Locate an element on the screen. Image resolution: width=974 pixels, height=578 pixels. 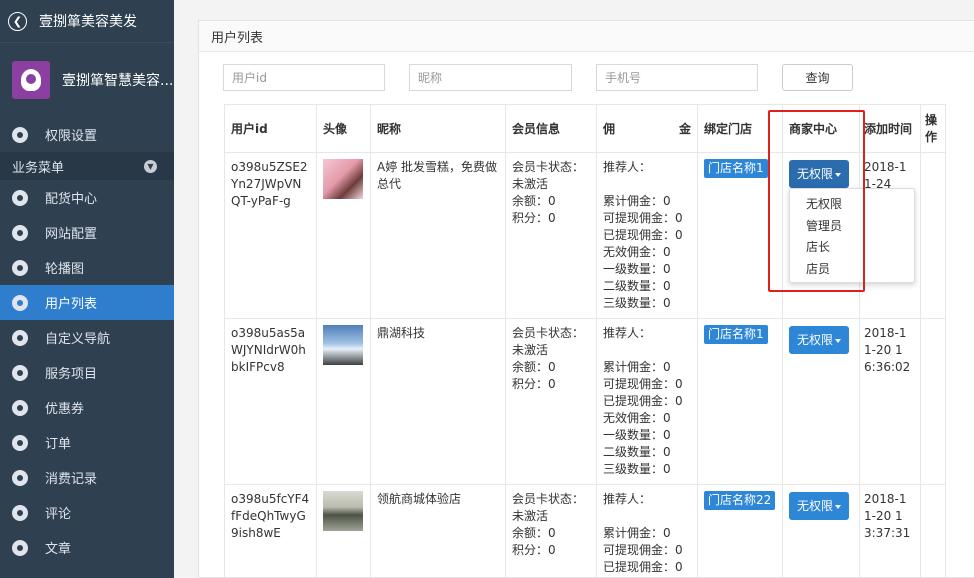
search-button: 查询 is located at coordinates (817, 77).